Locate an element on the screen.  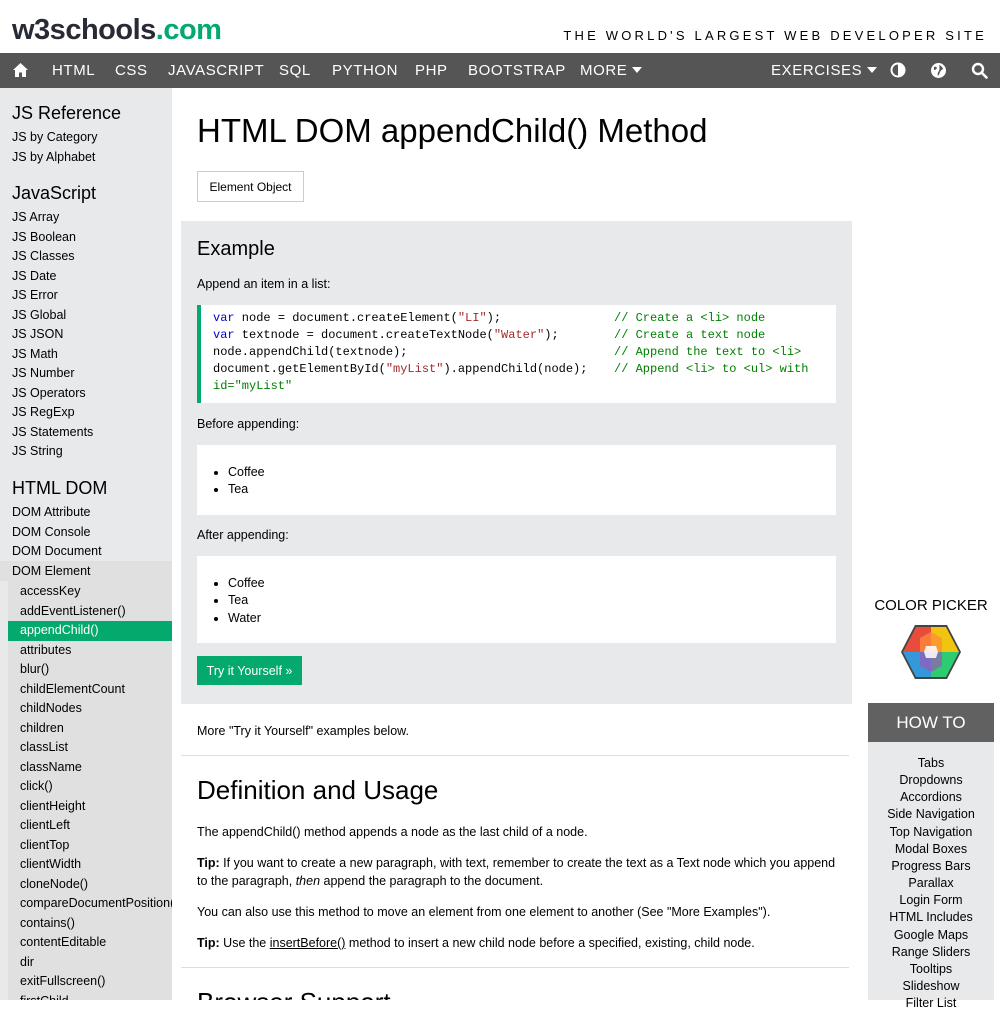
sidebar-subitem: accessKey is located at coordinates (50, 591).